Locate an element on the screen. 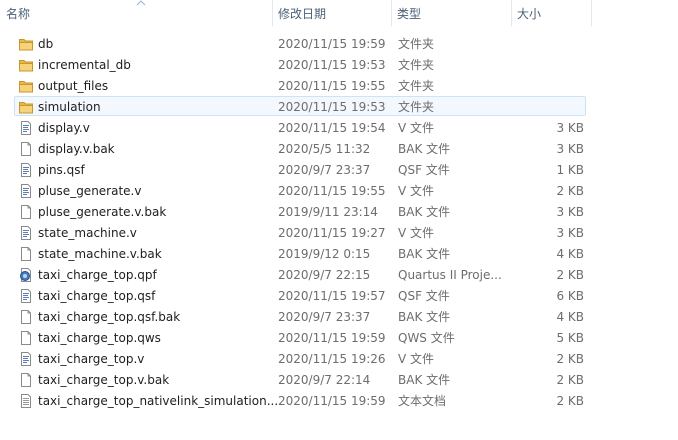  file-size: 1 KB is located at coordinates (570, 170).